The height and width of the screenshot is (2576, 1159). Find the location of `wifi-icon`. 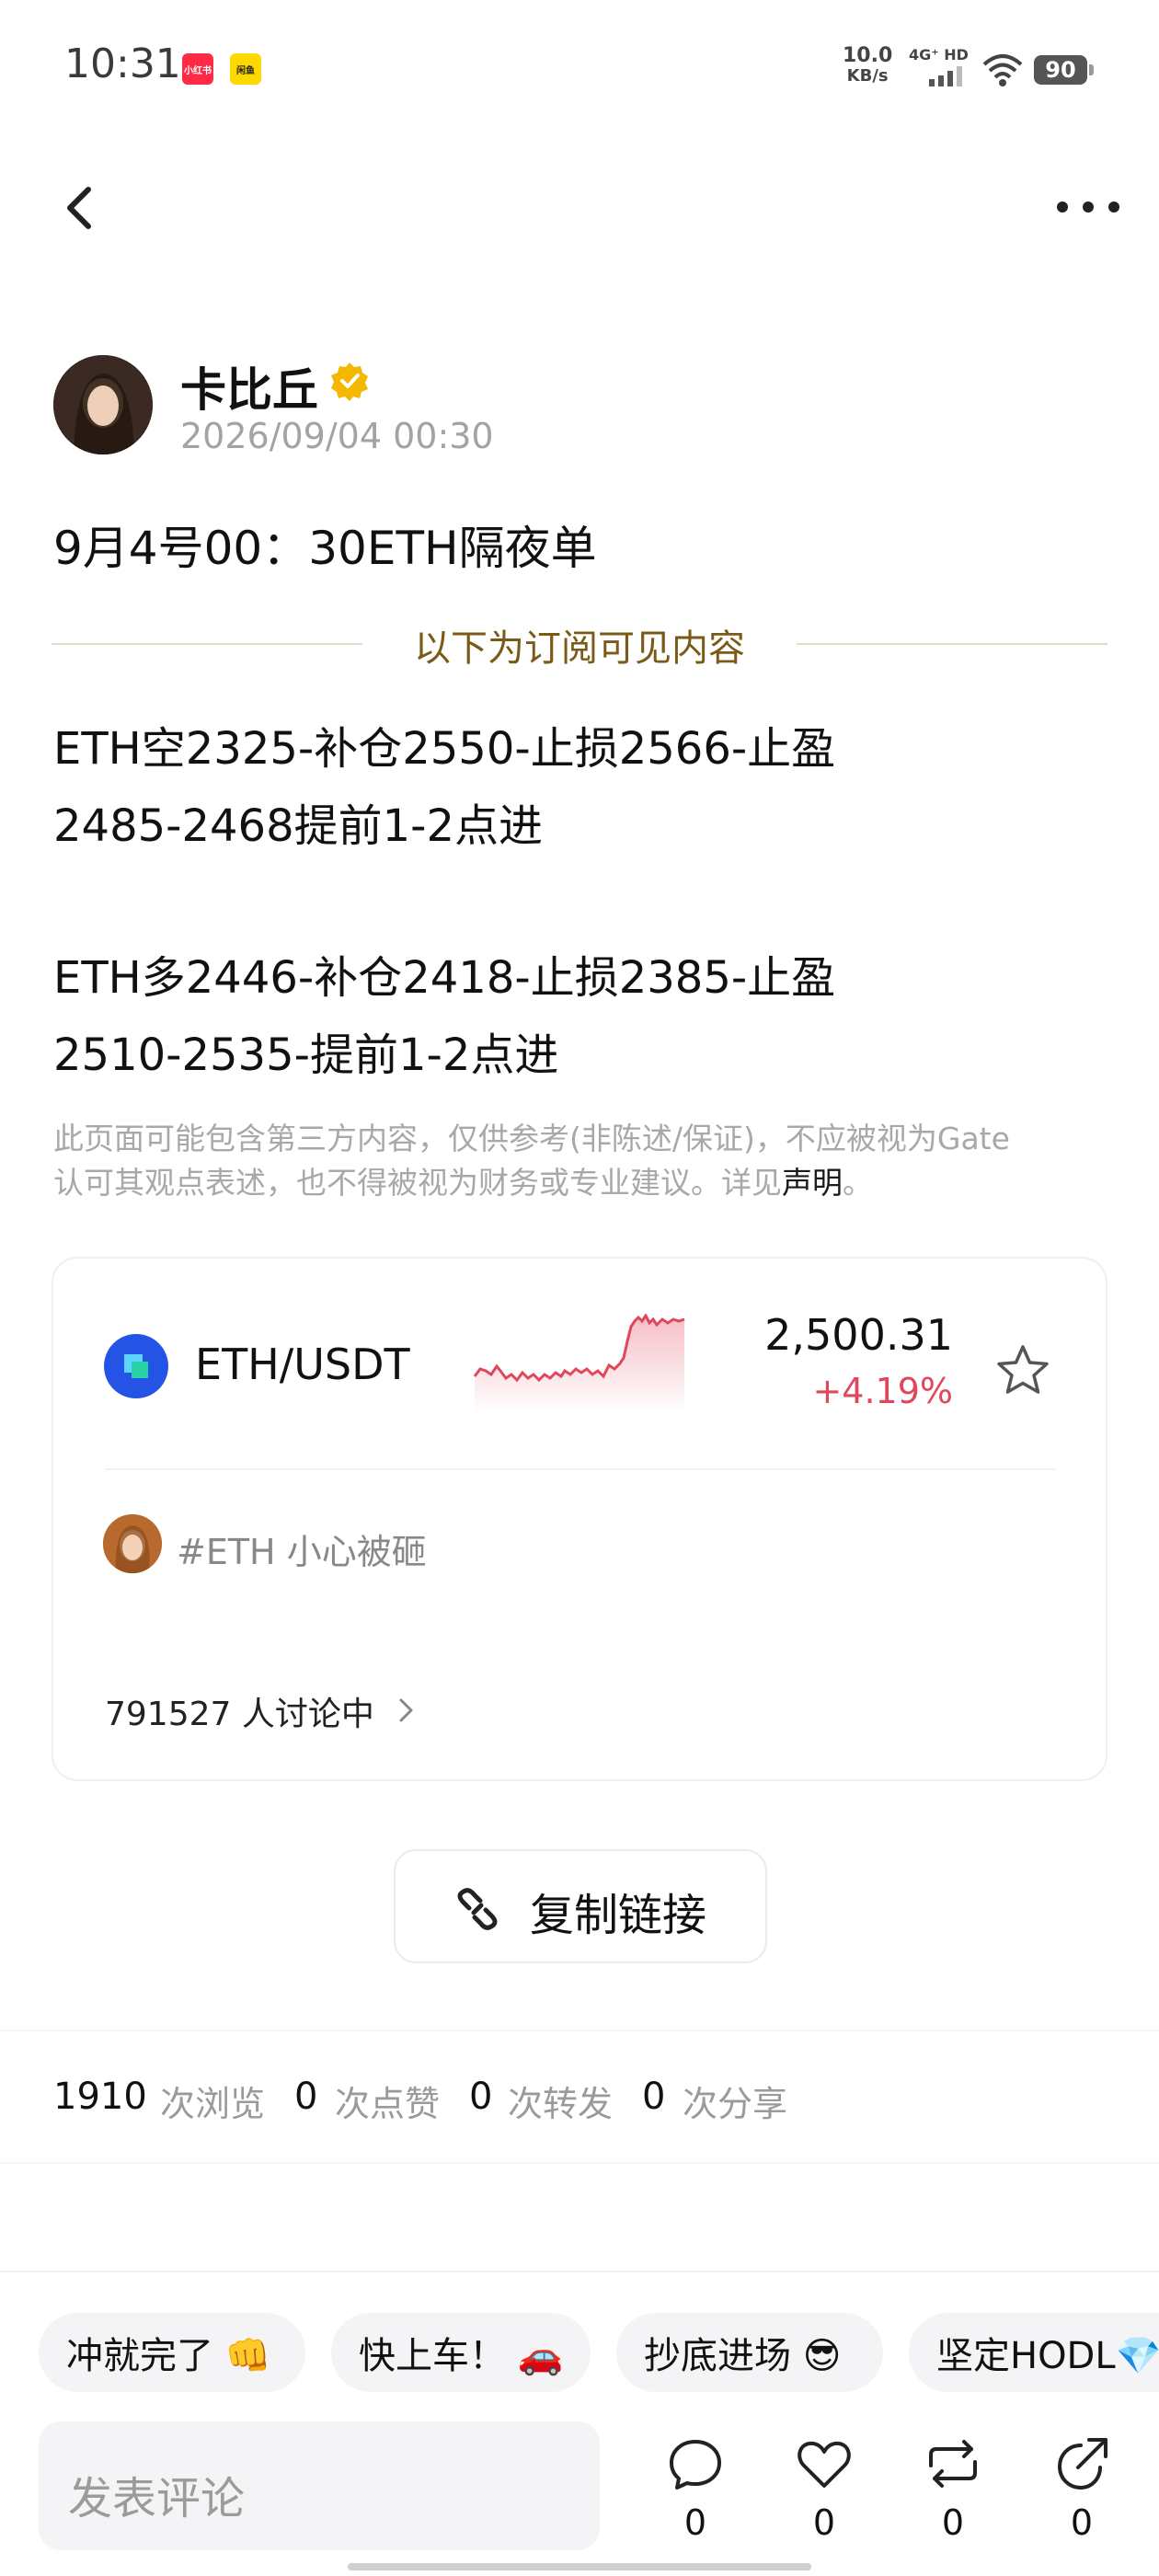

wifi-icon is located at coordinates (1002, 70).